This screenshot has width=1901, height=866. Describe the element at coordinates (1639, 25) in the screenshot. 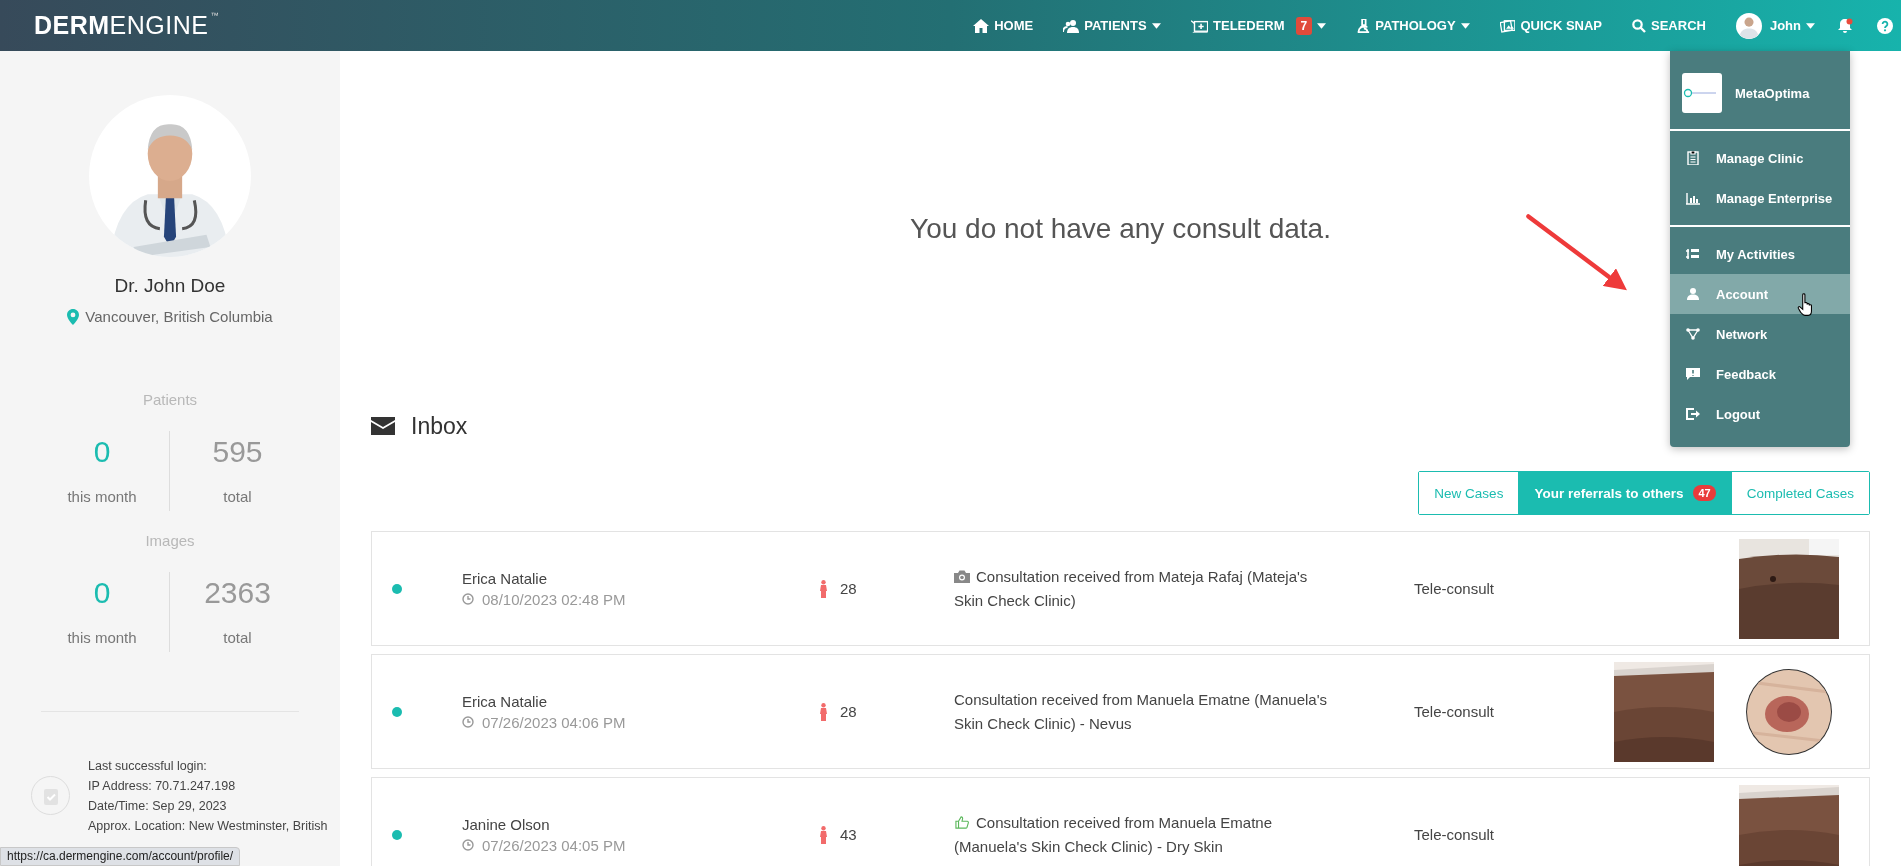

I see `search-icon` at that location.